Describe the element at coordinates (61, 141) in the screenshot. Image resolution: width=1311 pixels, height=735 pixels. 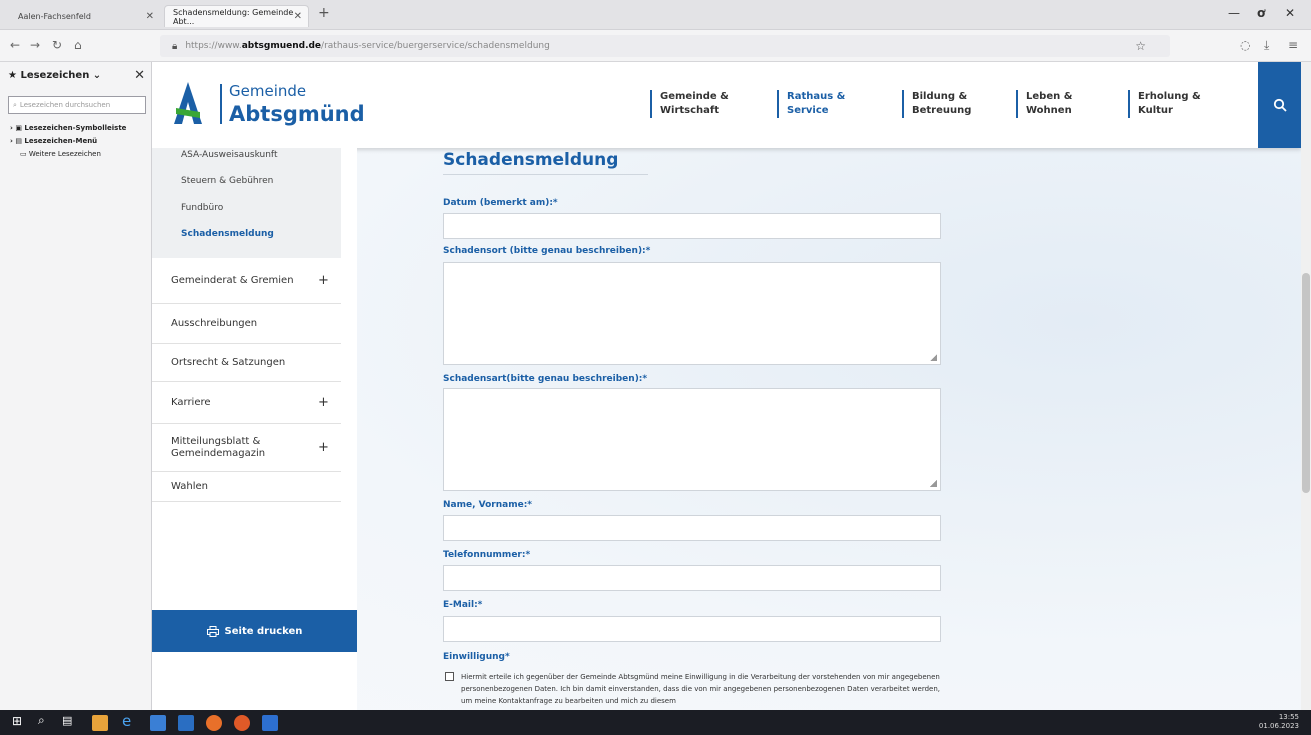
I see `bookmark-label: Lesezeichen-Menü` at that location.